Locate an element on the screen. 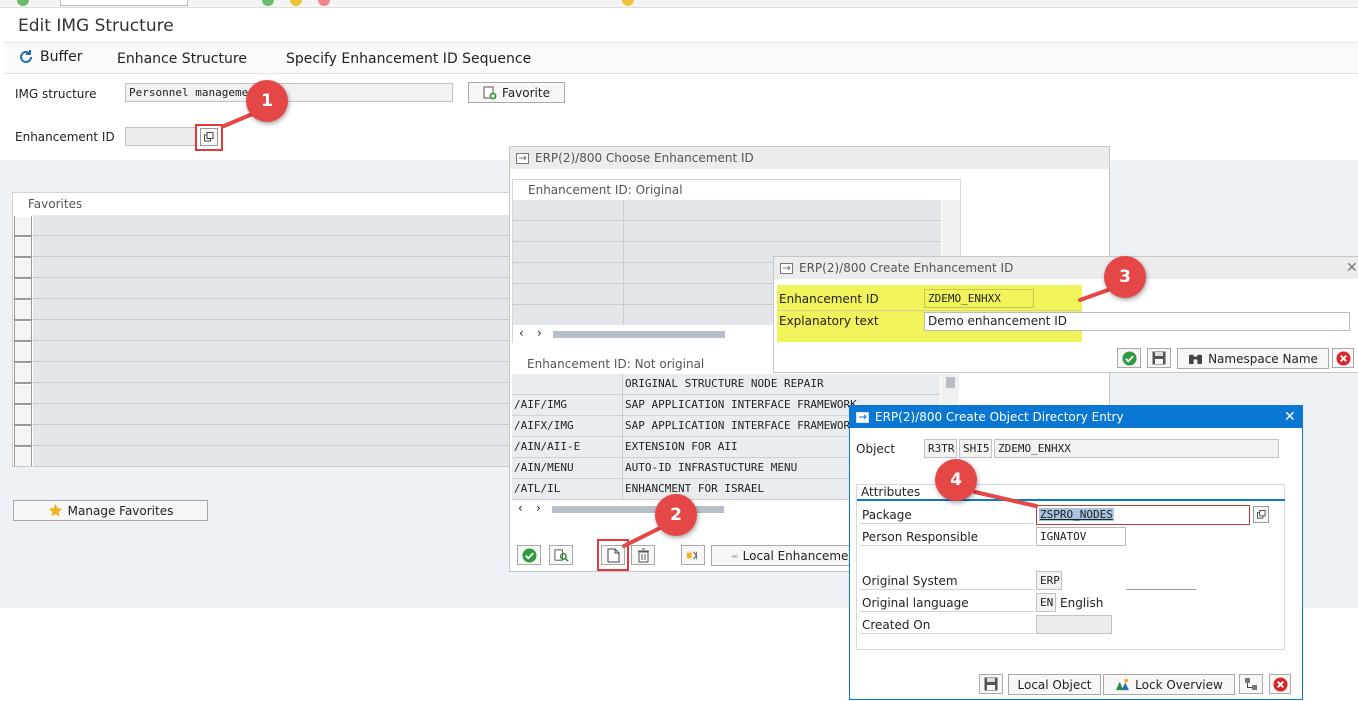  callout-1: 1 is located at coordinates (267, 101).